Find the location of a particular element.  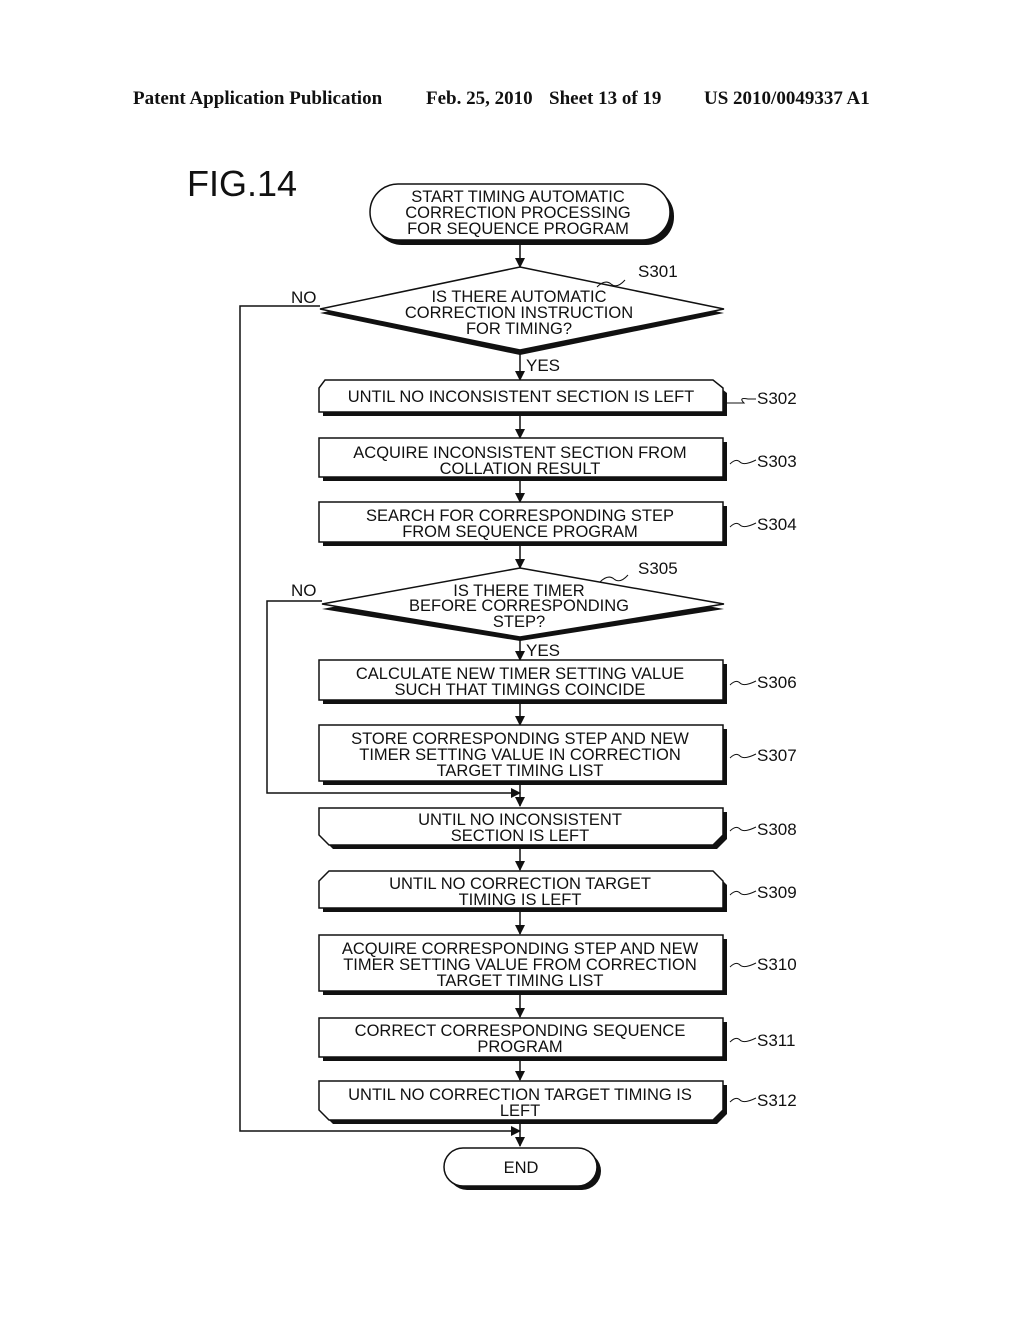

s303-step-label: S303 is located at coordinates (777, 461).